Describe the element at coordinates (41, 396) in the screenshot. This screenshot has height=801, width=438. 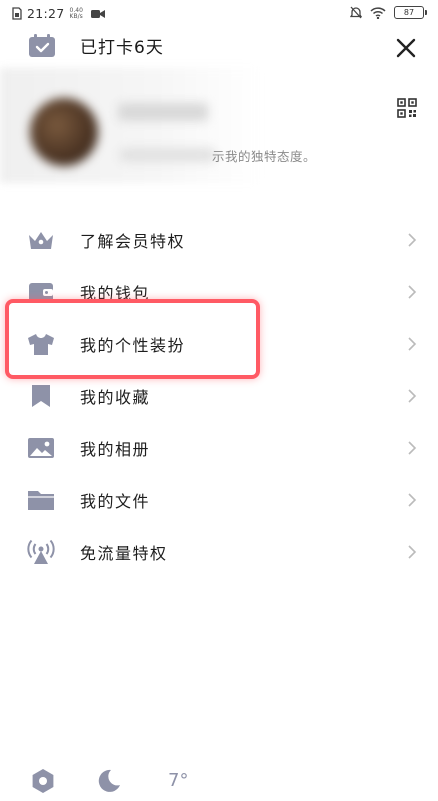
I see `bookmark-icon` at that location.